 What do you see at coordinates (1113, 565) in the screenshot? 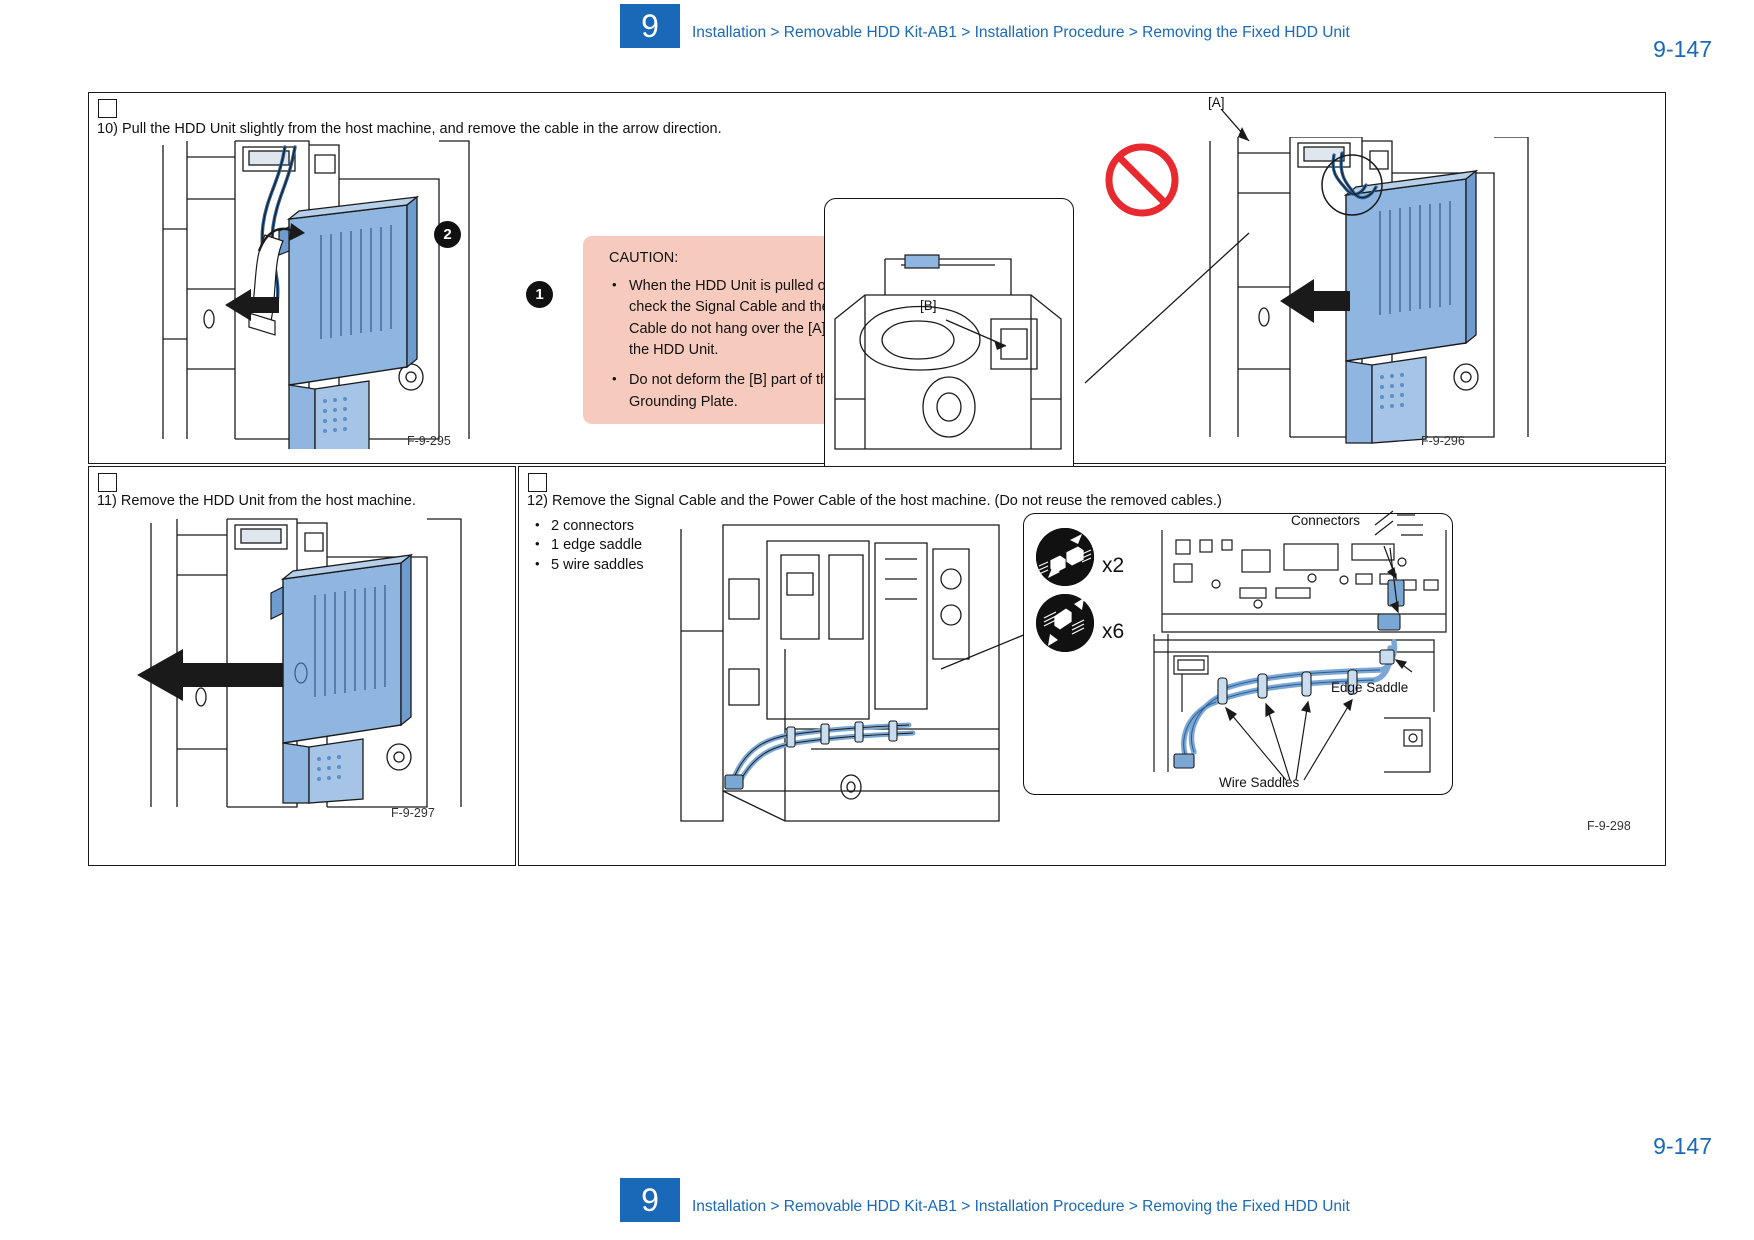
I see `connector-count-label: x2` at bounding box center [1113, 565].